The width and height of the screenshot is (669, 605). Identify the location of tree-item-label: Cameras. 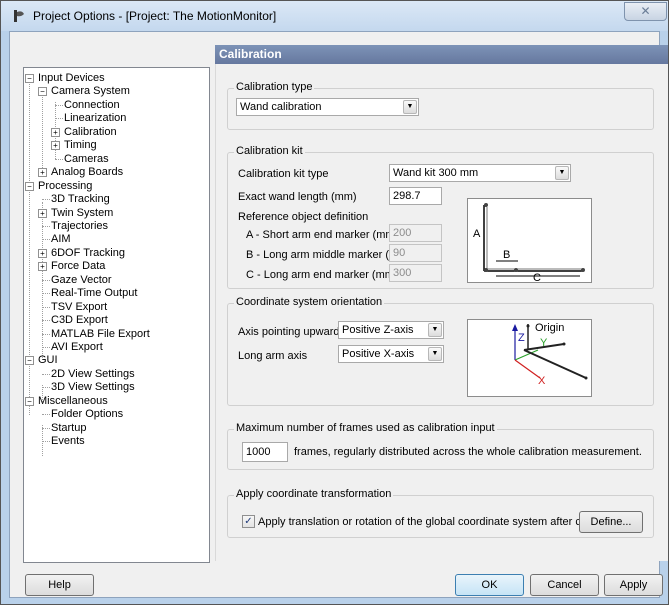
(86, 158).